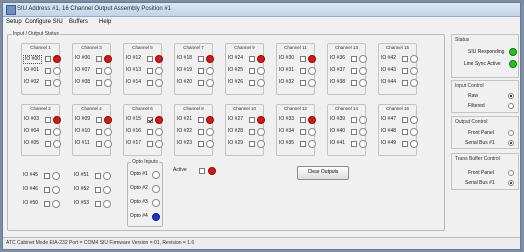 Image resolution: width=524 pixels, height=252 pixels. What do you see at coordinates (202, 171) in the screenshot?
I see `active-checkbox` at bounding box center [202, 171].